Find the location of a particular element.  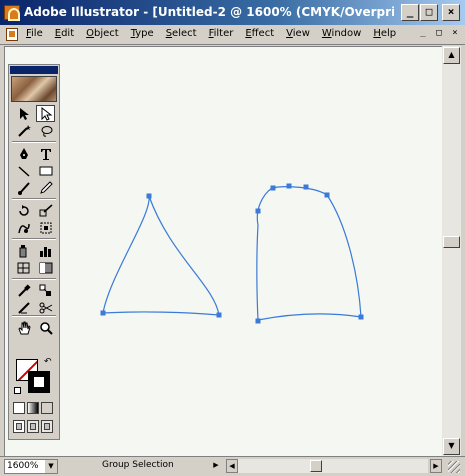

mesh-tool-icon is located at coordinates (23, 267).